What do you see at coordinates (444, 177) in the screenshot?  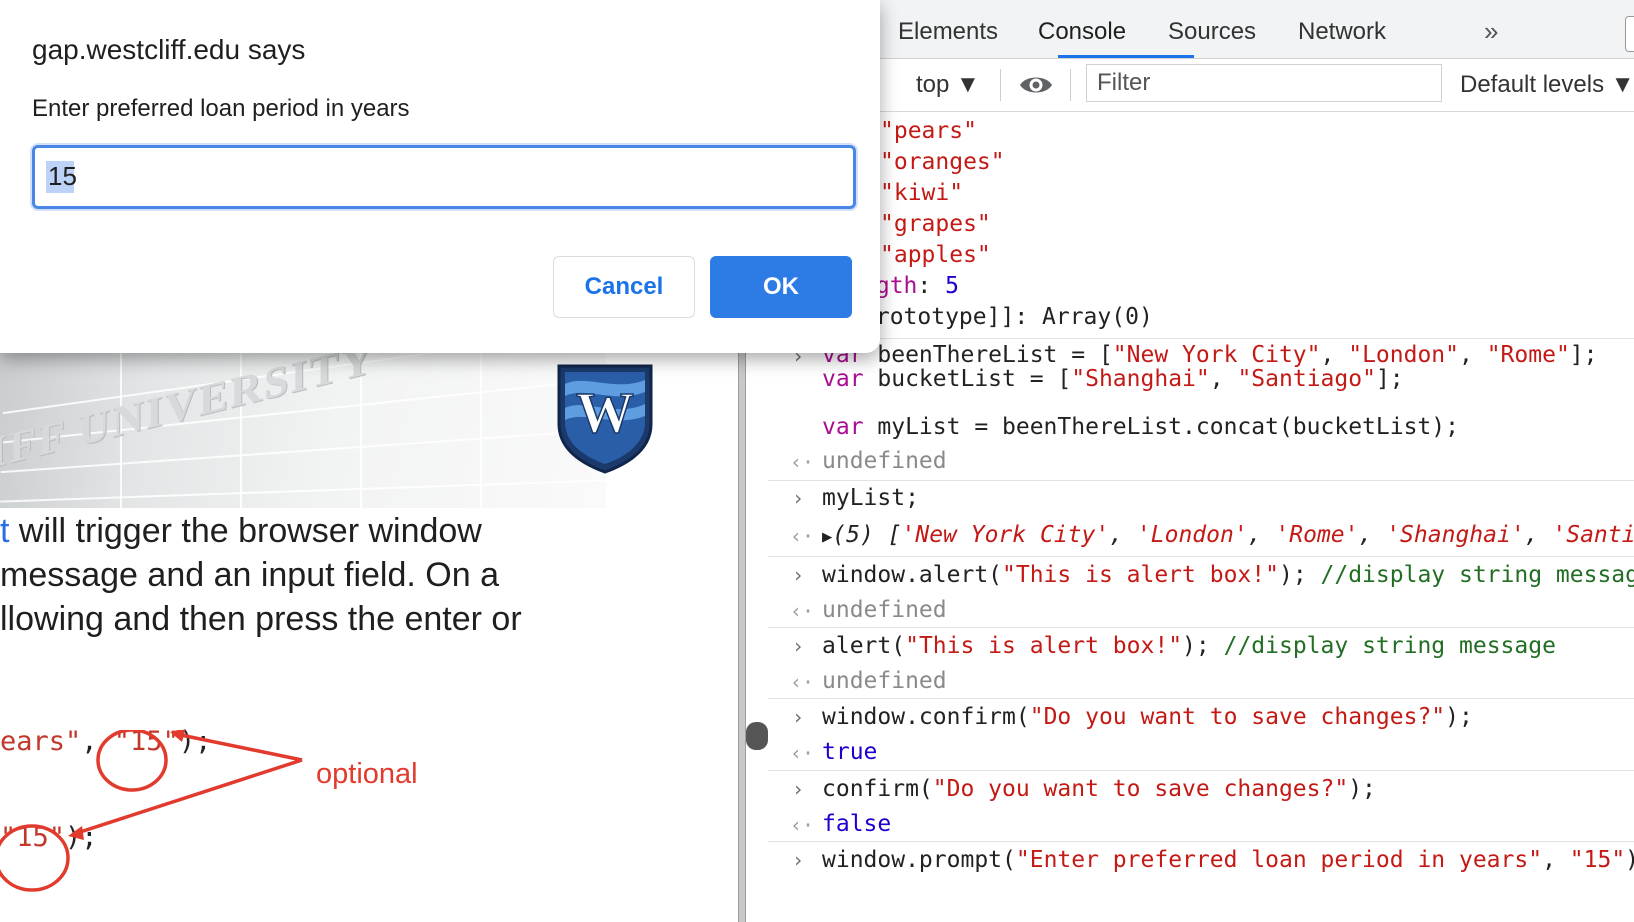 I see `prompt-input-field` at bounding box center [444, 177].